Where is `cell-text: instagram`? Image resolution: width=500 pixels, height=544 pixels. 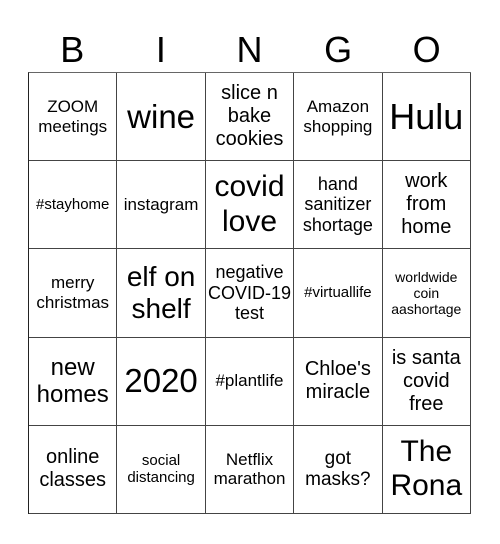
cell-text: instagram is located at coordinates (161, 205).